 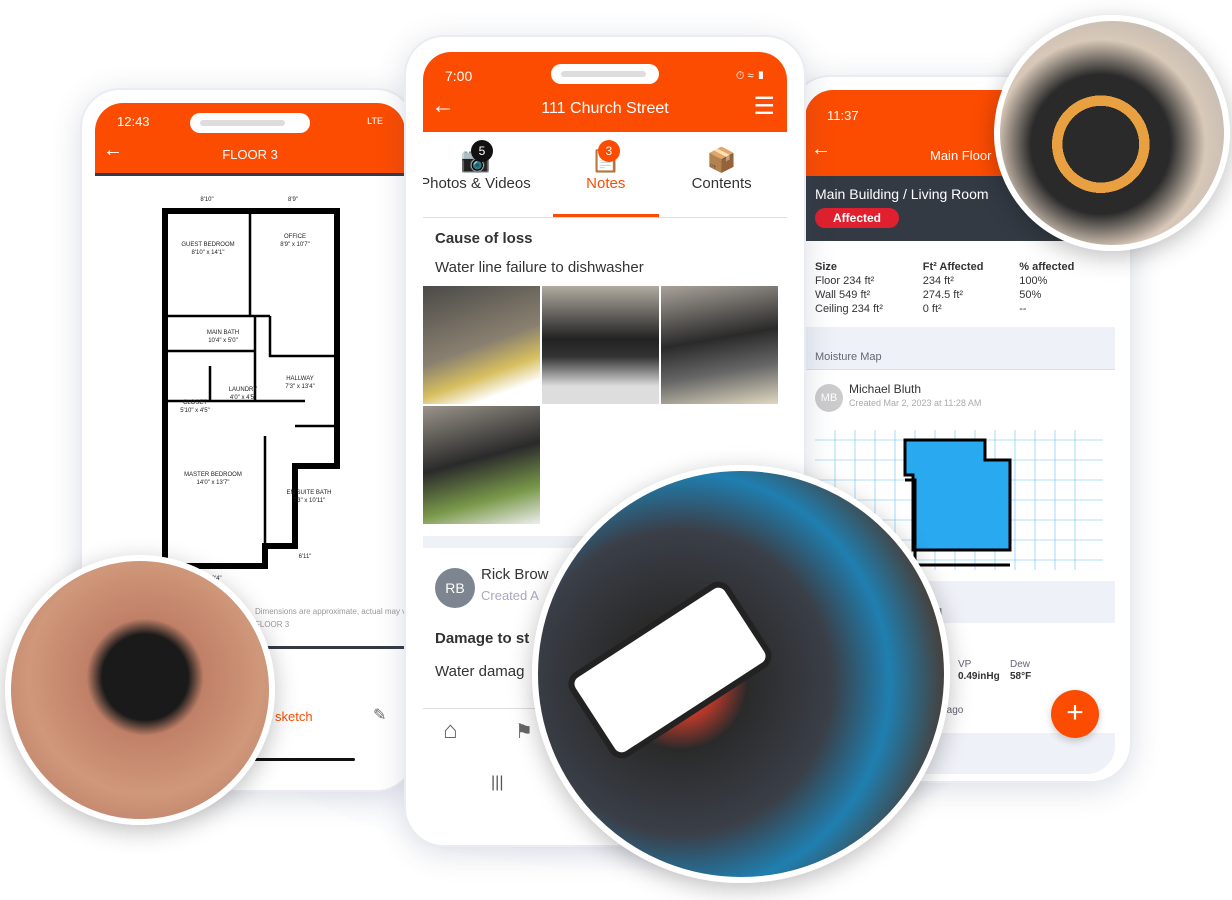 What do you see at coordinates (295, 245) in the screenshot?
I see `svg-text: 8'9" x 10'7"` at bounding box center [295, 245].